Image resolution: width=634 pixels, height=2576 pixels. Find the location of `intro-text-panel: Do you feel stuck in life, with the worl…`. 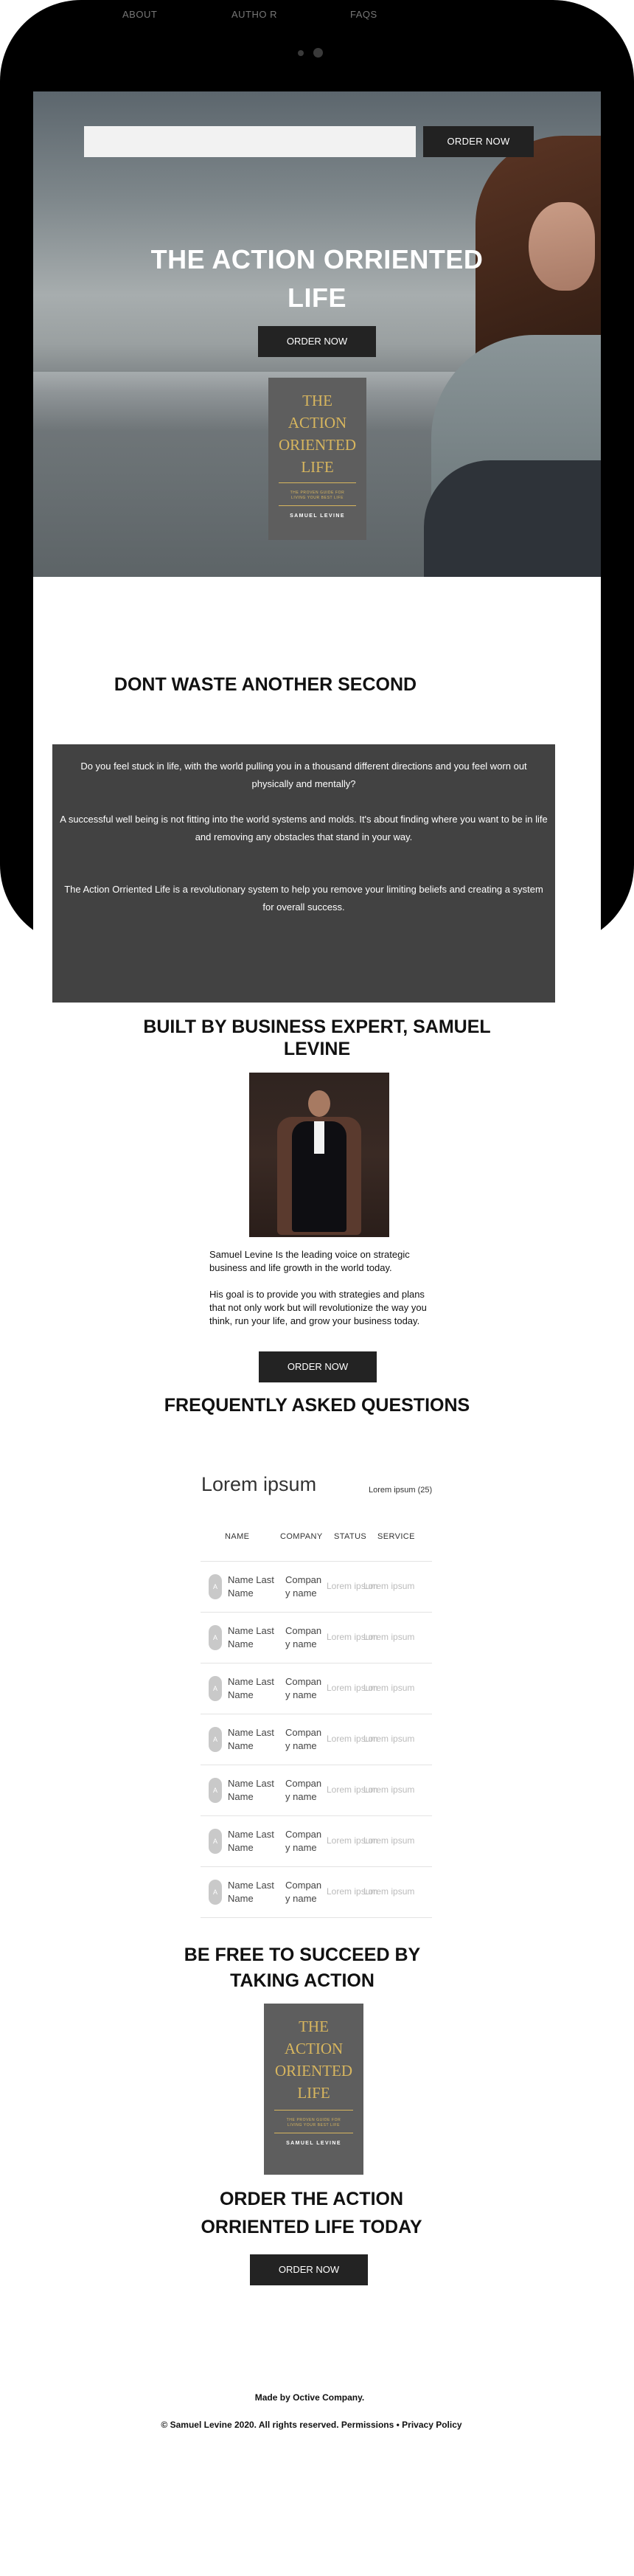

intro-text-panel: Do you feel stuck in life, with the worl… is located at coordinates (303, 874).